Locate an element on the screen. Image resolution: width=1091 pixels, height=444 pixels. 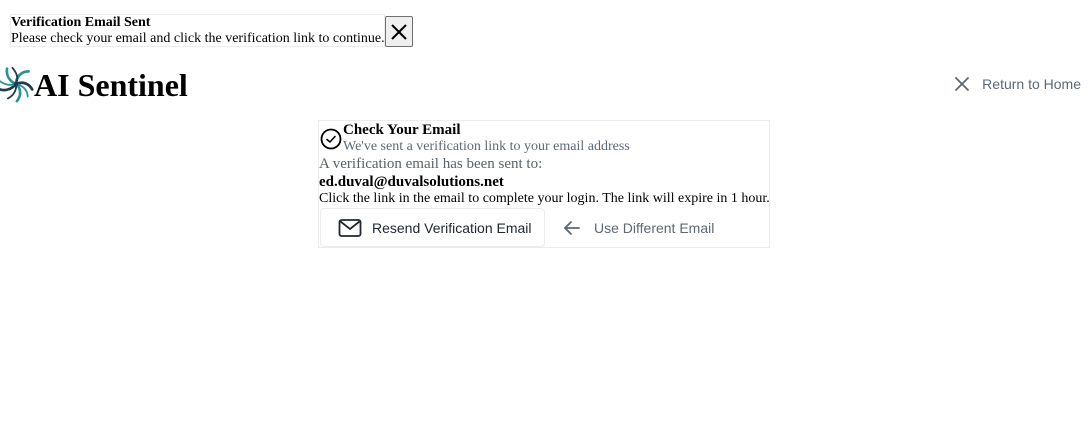
toast-title: Verification Email Sent is located at coordinates (81, 22).